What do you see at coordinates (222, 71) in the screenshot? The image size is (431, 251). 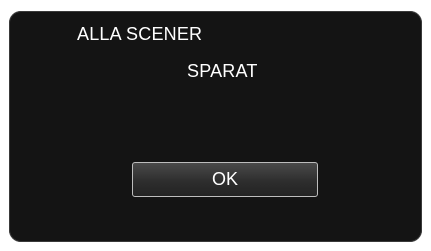 I see `message-line-2: SPARAT` at bounding box center [222, 71].